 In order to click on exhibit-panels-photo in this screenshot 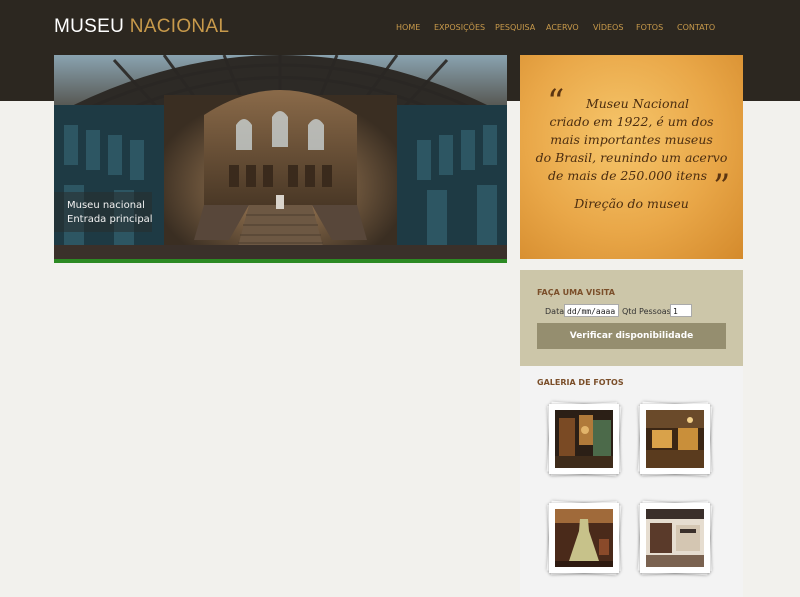, I will do `click(675, 538)`.